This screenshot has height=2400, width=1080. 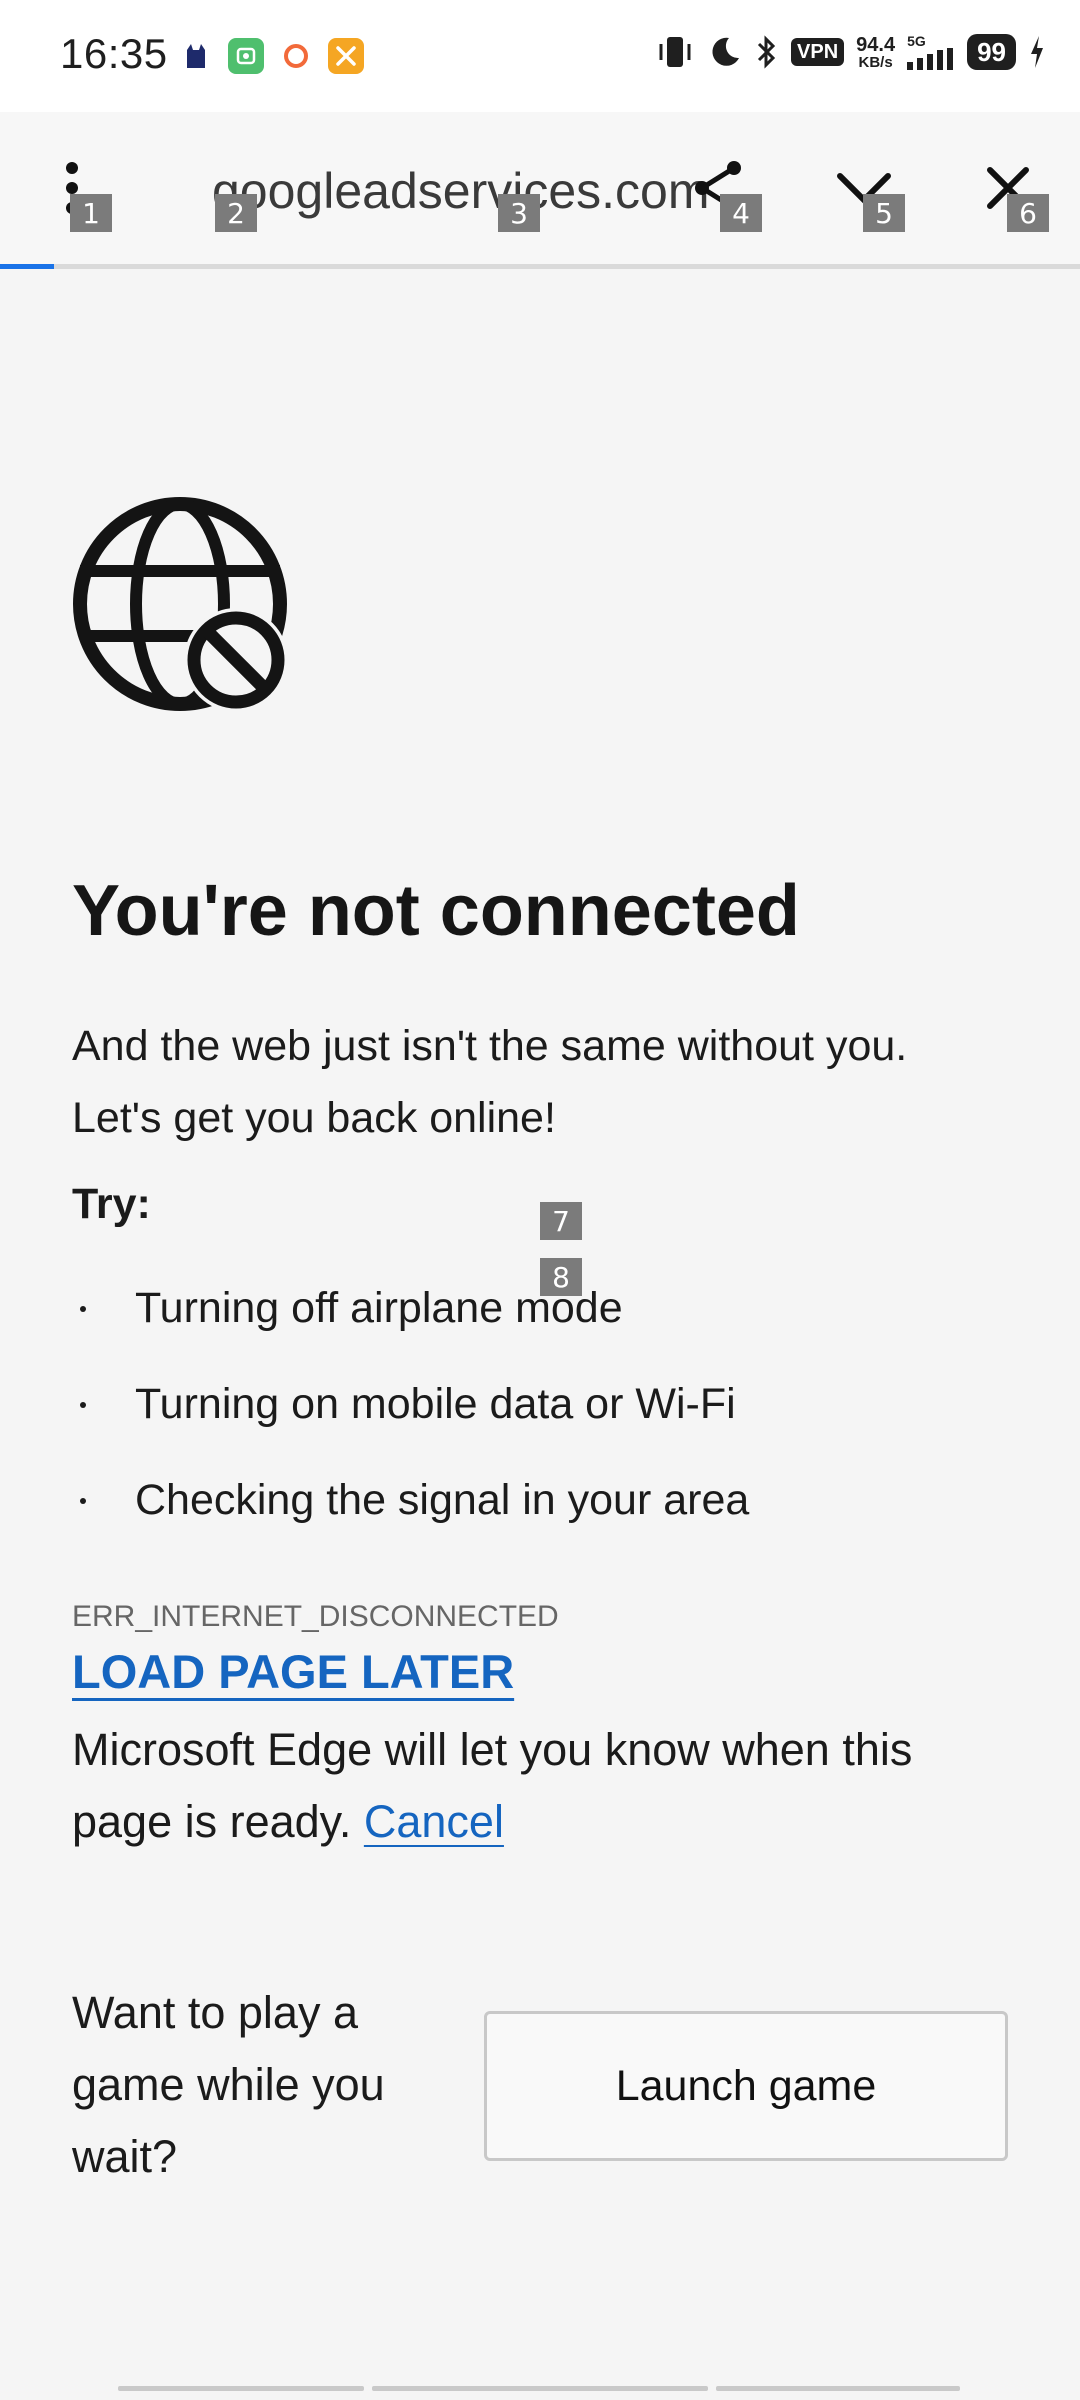 I want to click on marker-7: 7, so click(x=561, y=1221).